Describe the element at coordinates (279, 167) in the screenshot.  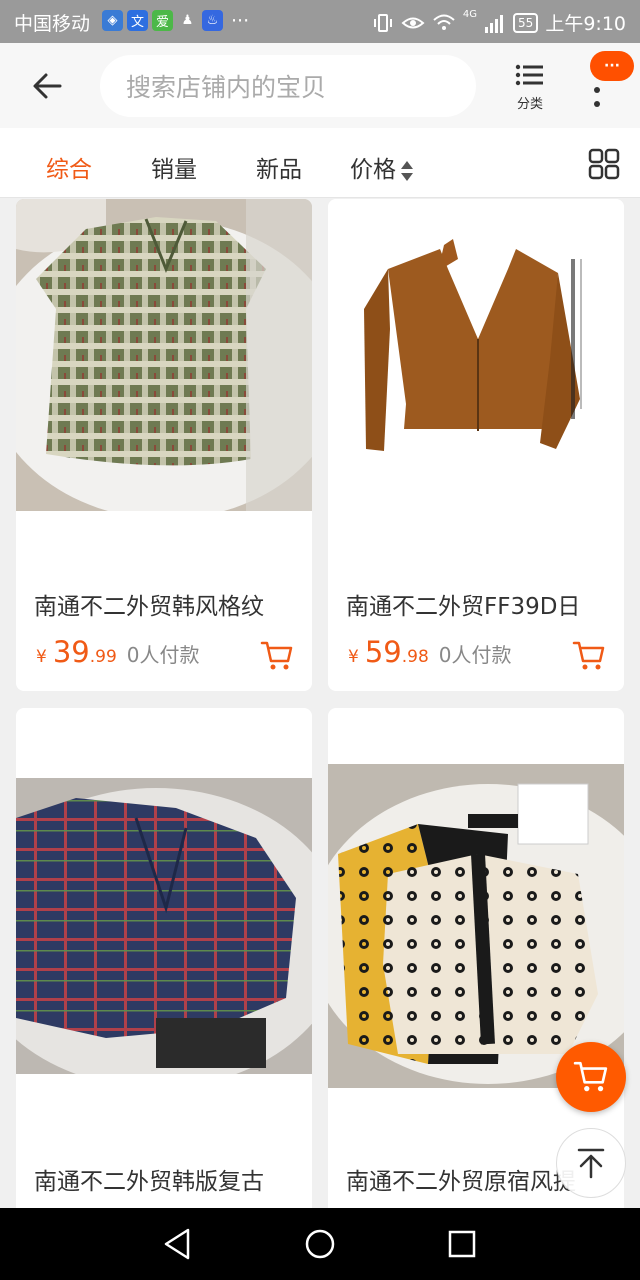
I see `tab-new: 新品` at that location.